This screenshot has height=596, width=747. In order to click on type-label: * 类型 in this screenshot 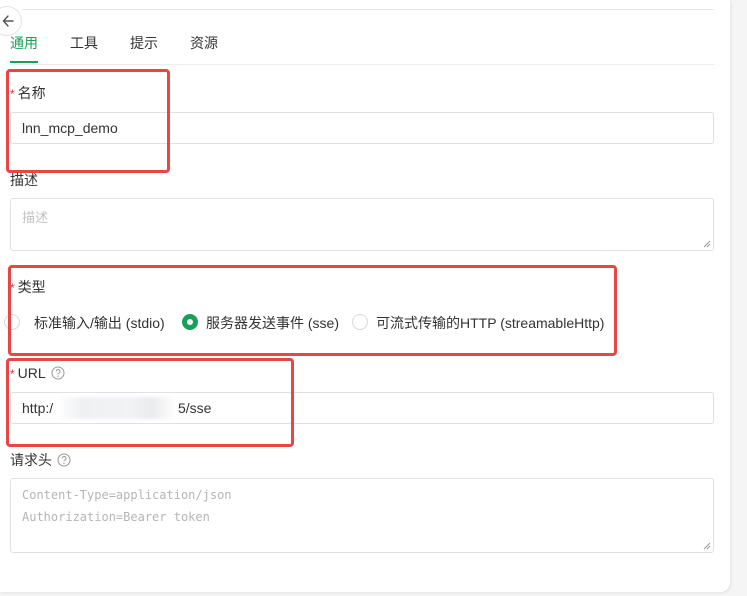, I will do `click(28, 287)`.